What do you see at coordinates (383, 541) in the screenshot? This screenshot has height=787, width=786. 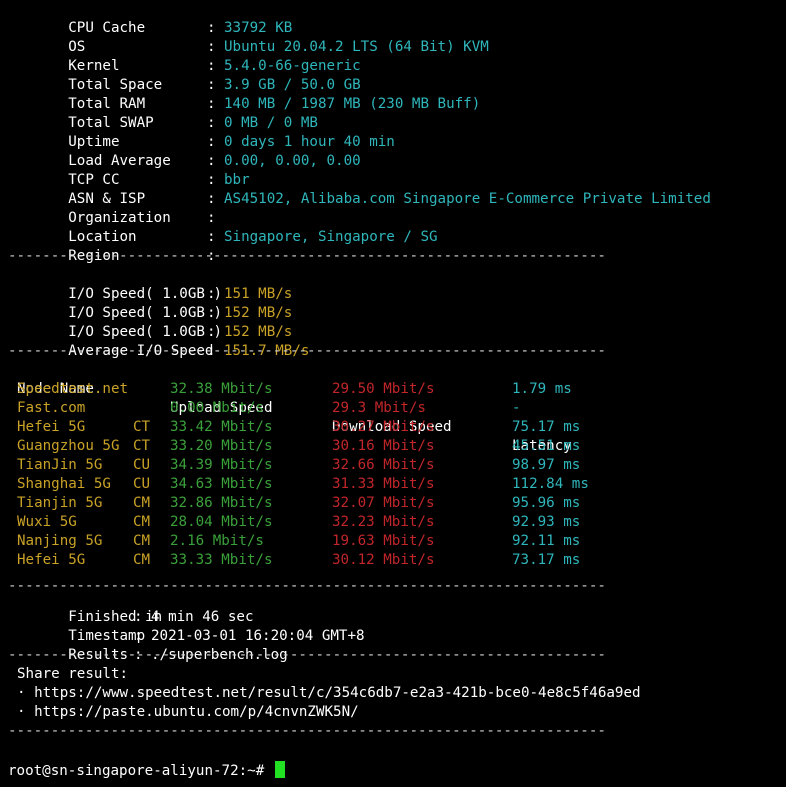 I see `download-speed: 19.63 Mbit/s` at bounding box center [383, 541].